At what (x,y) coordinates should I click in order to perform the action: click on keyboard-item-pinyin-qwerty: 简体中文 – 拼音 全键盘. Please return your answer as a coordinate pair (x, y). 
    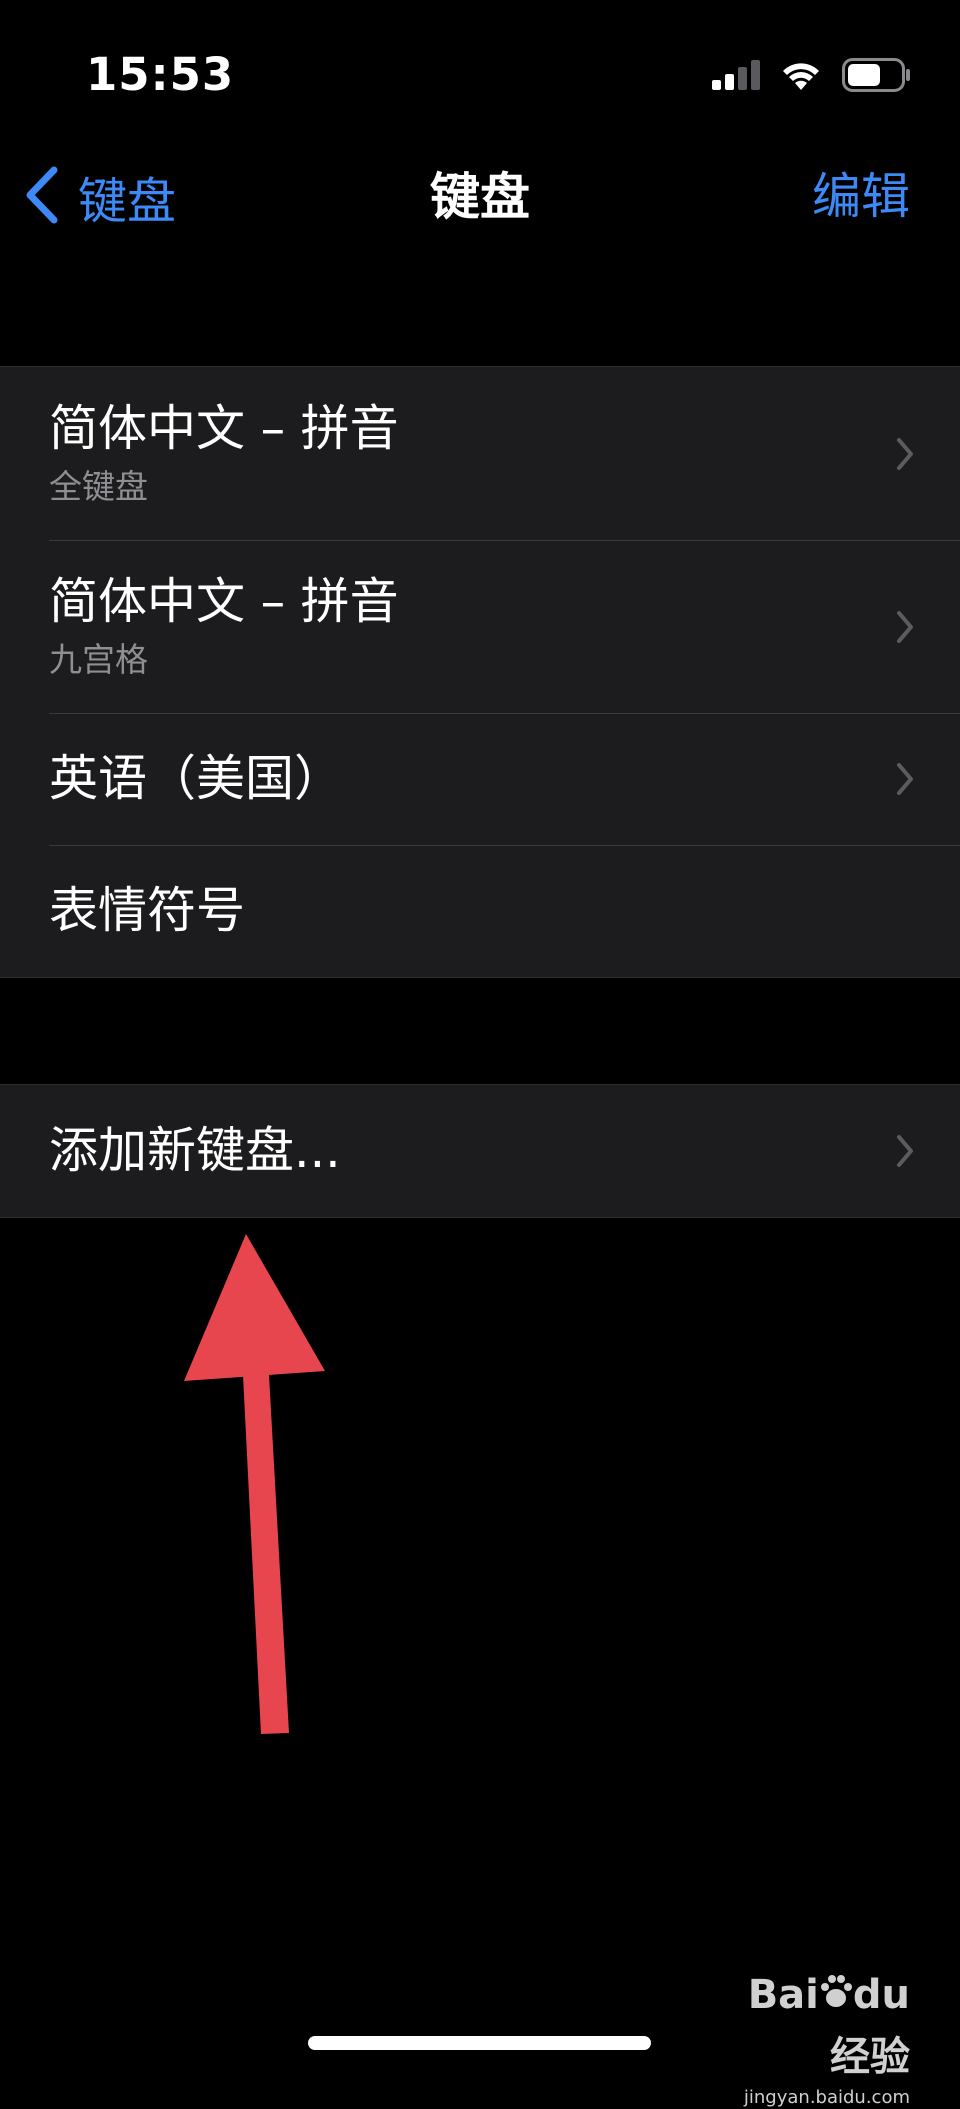
    Looking at the image, I should click on (480, 453).